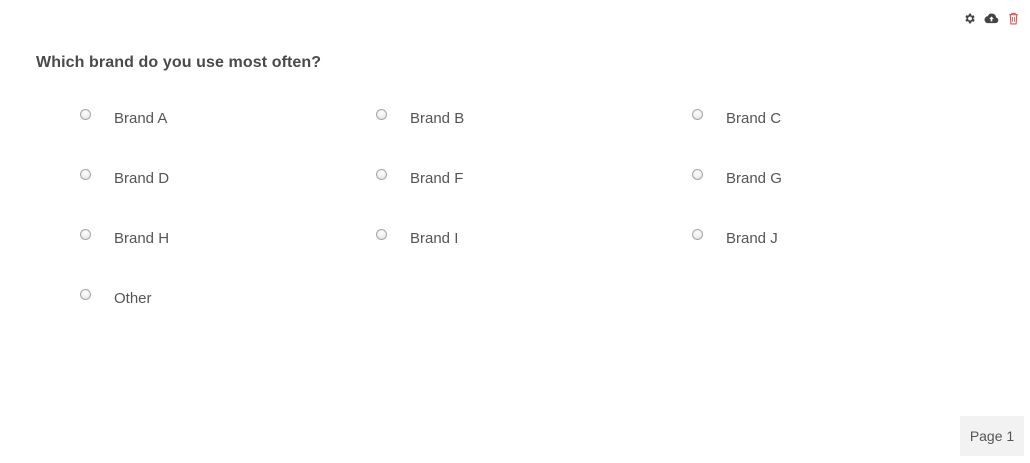 The image size is (1030, 463). I want to click on option-label: Brand B, so click(437, 118).